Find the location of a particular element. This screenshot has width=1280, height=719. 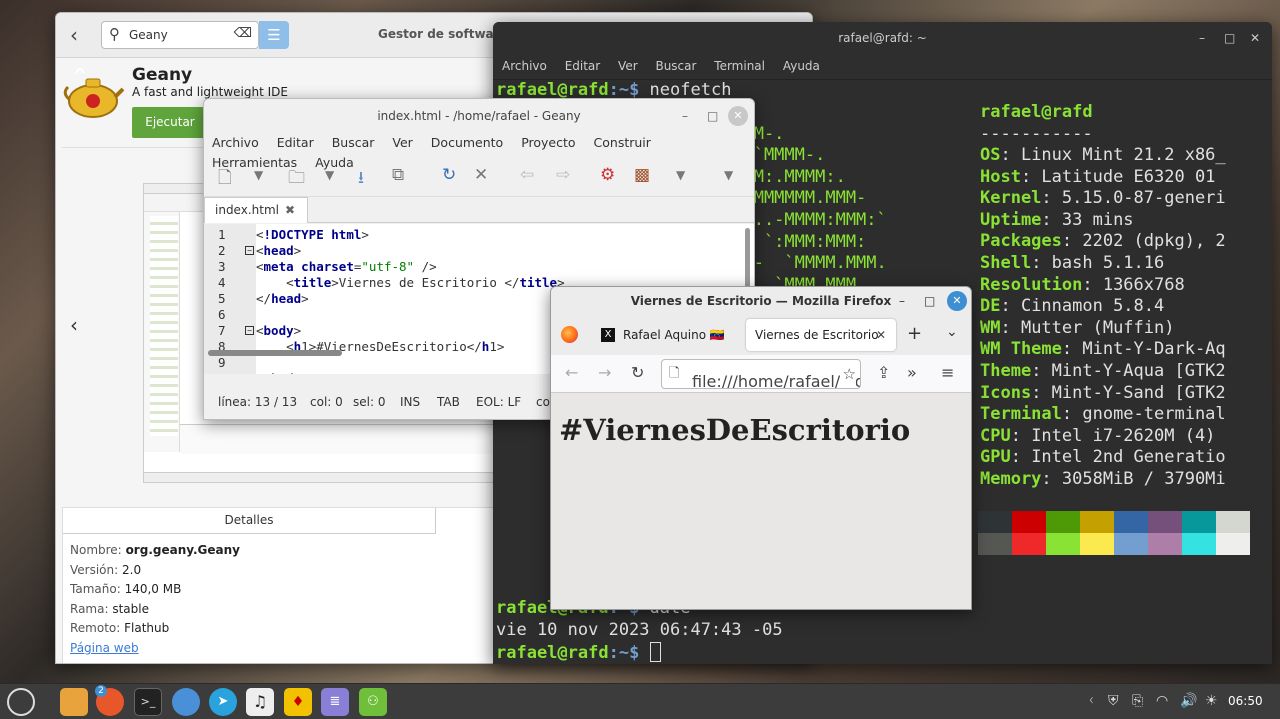

firefox-icon is located at coordinates (569, 334).